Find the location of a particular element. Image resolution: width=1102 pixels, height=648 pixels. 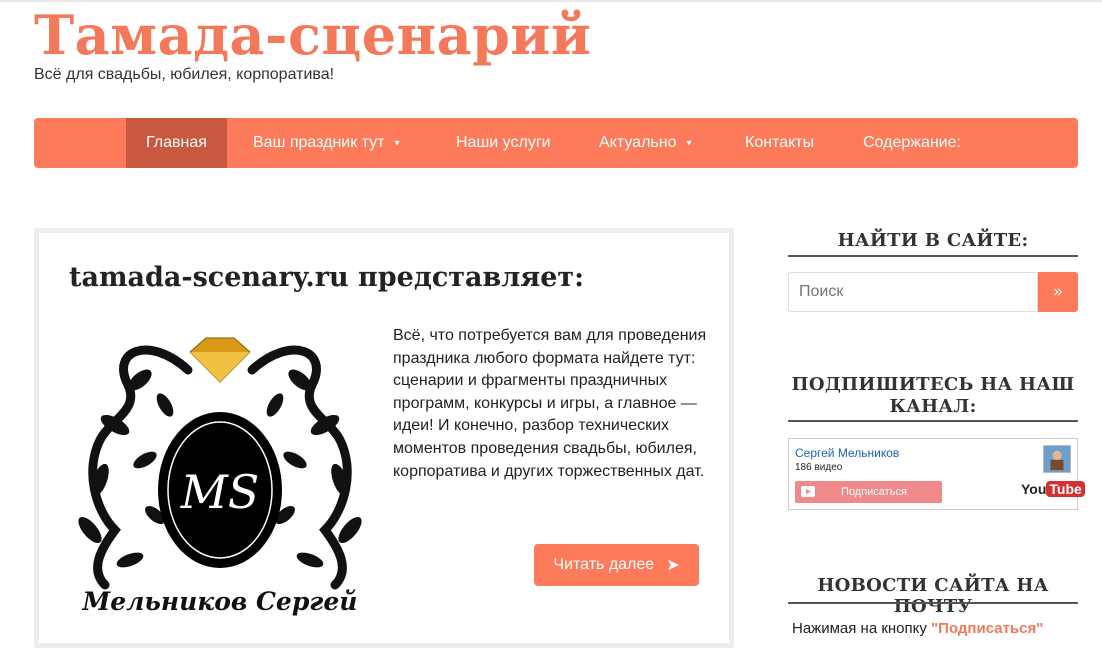

youtube-logo: You Tube is located at coordinates (1053, 490).